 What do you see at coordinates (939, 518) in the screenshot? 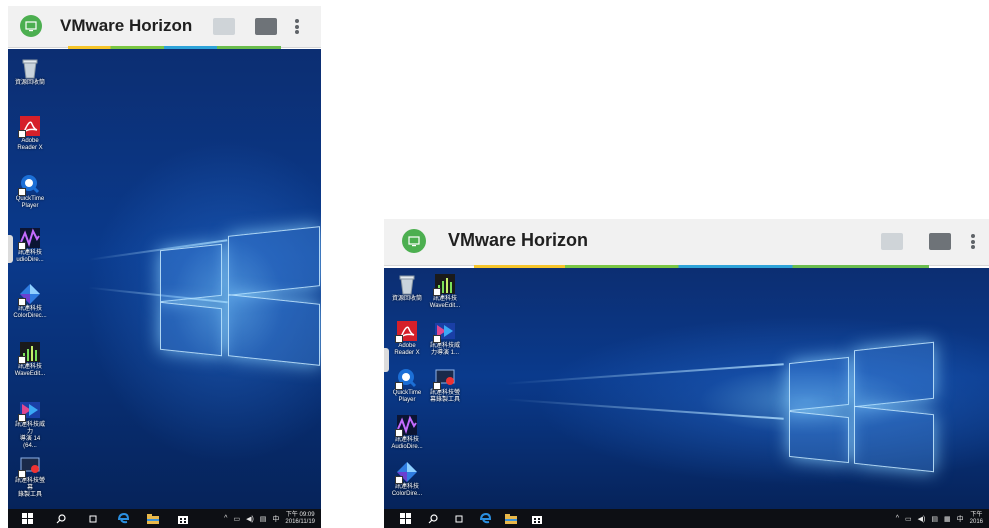
I see `system-tray: ^ ▭ ◀) ▤ ▦ 中 下午 2016` at bounding box center [939, 518].